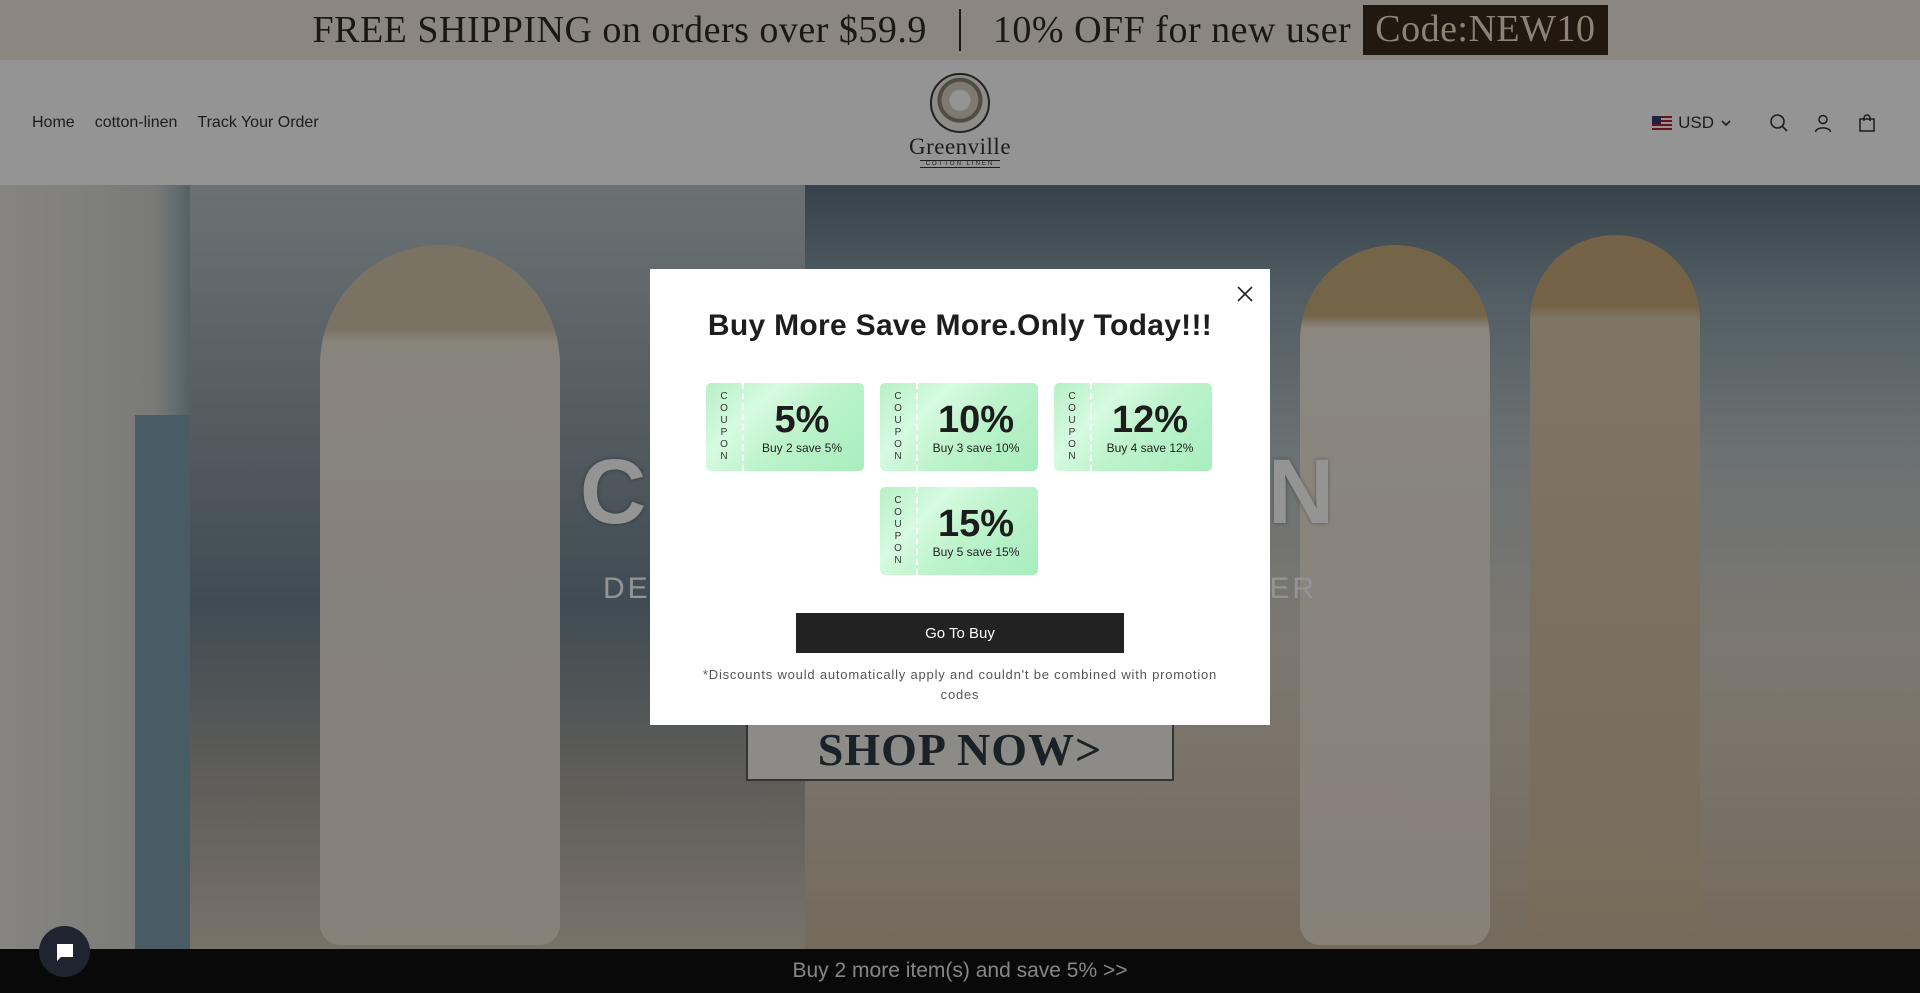 This screenshot has width=1920, height=993. Describe the element at coordinates (802, 447) in the screenshot. I see `coupon-description: Buy 2 save 5%` at that location.